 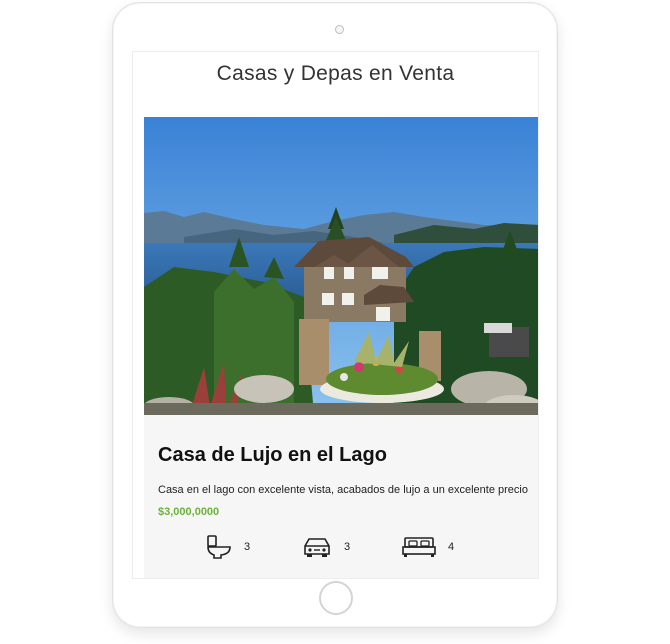 I want to click on listing-price: $3,000,0000, so click(x=189, y=512).